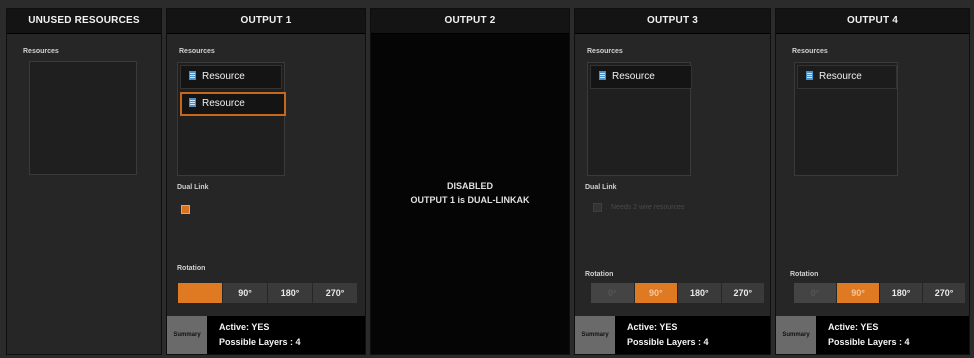  Describe the element at coordinates (266, 21) in the screenshot. I see `panel-title: OUTPUT 1` at that location.